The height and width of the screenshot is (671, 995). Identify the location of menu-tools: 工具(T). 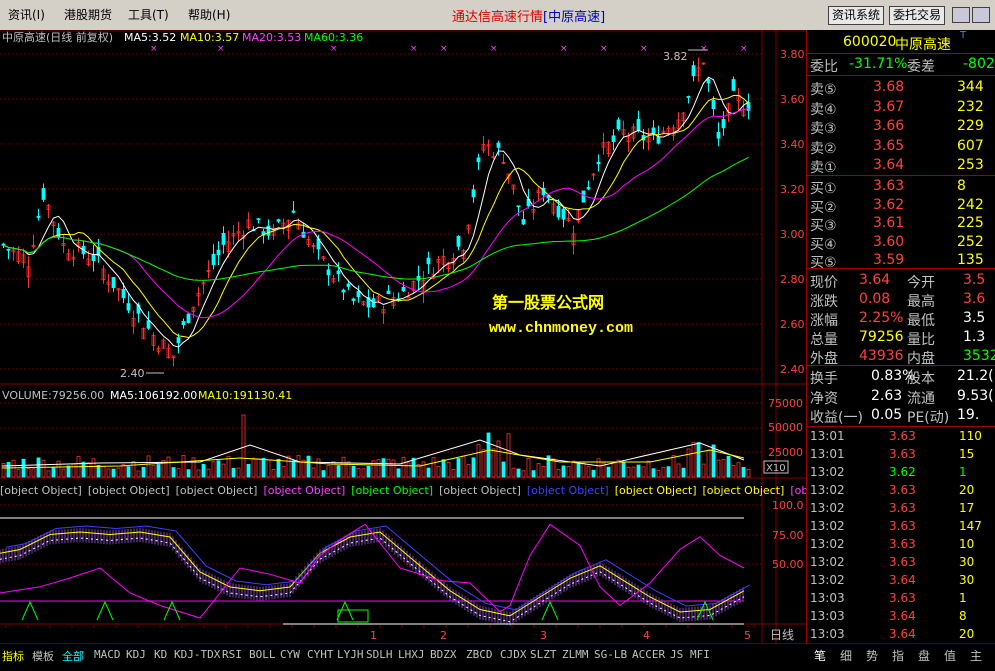
(148, 14).